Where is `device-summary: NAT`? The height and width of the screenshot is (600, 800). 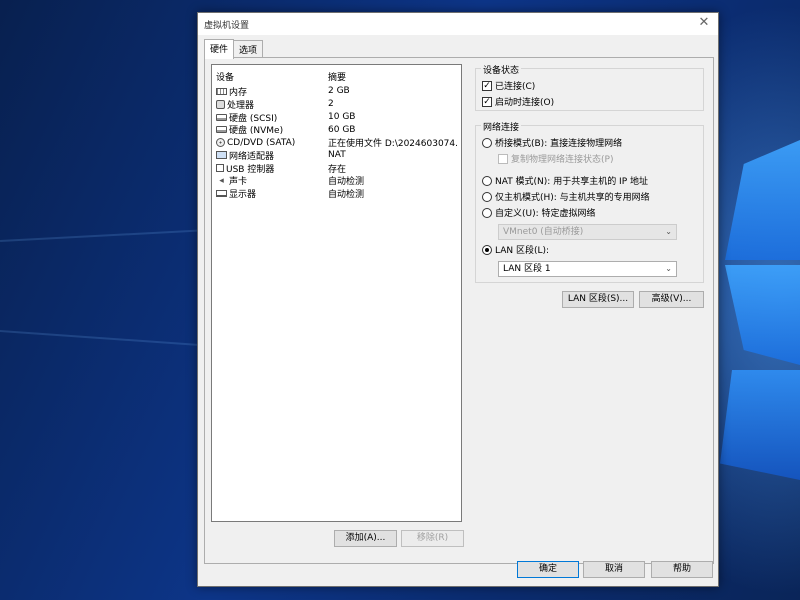
device-summary: NAT is located at coordinates (337, 155).